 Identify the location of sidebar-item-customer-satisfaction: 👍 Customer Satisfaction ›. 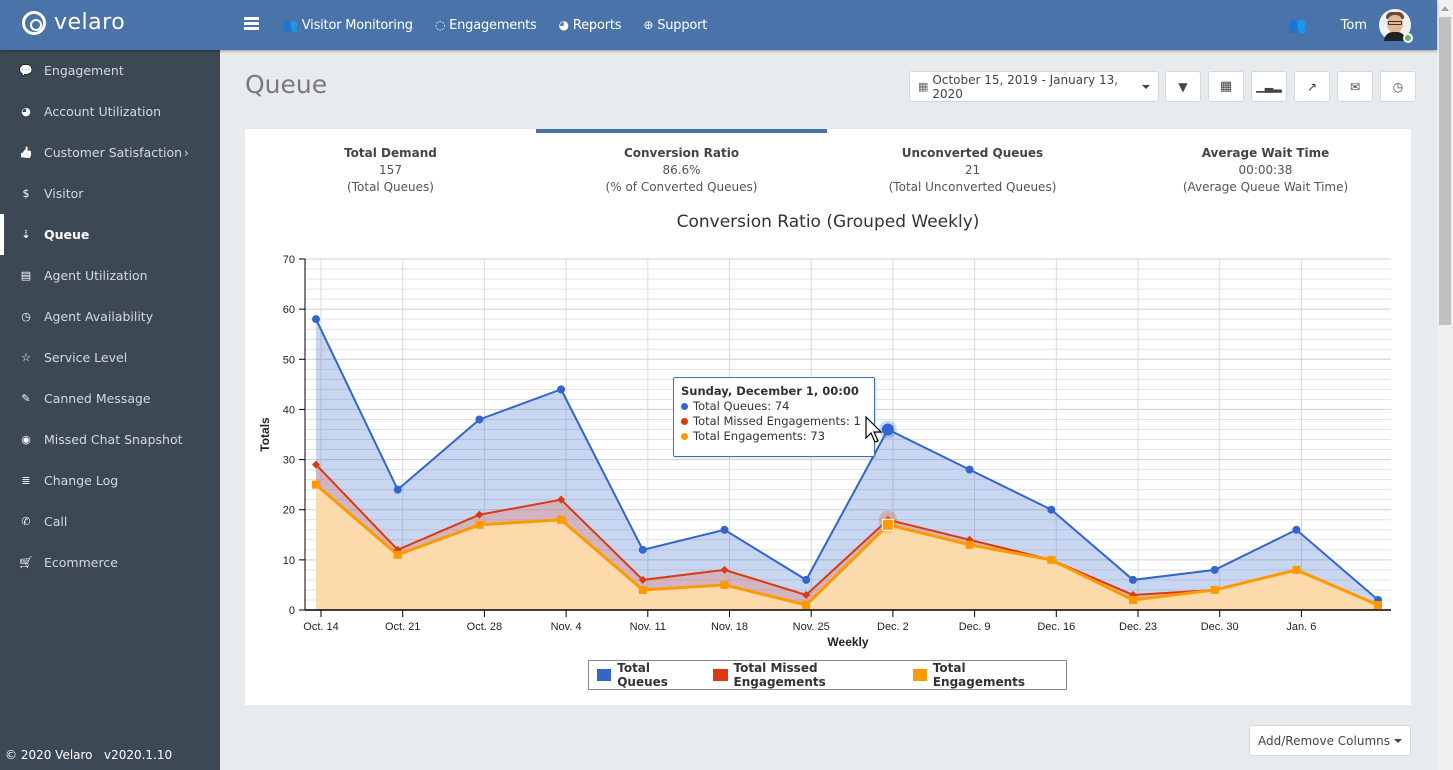
(110, 152).